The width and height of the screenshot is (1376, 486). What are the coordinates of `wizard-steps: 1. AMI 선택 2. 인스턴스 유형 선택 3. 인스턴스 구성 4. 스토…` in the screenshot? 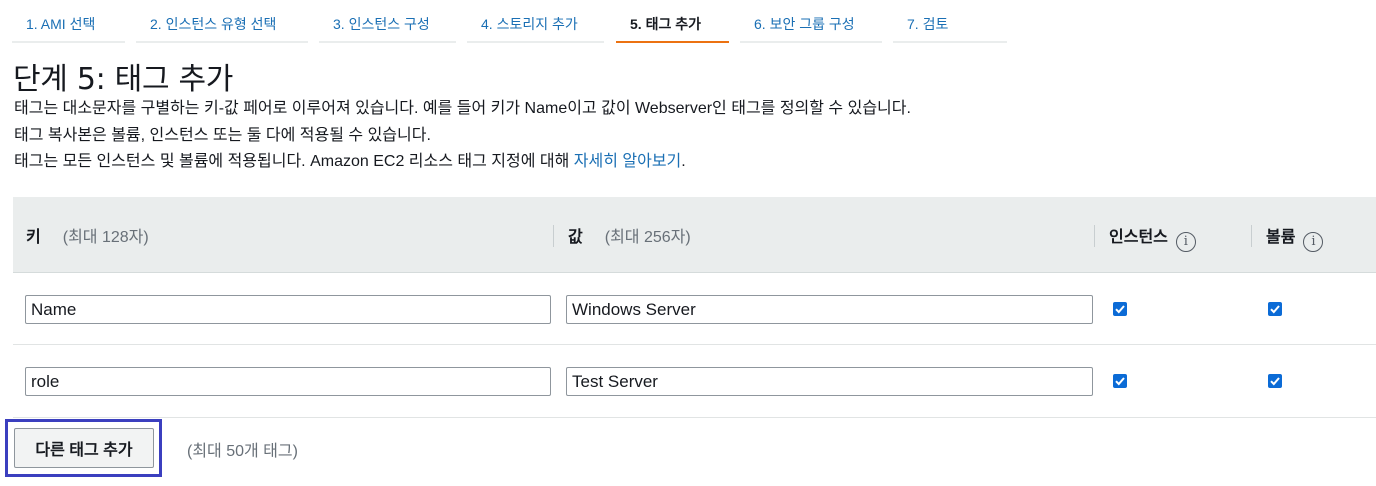 It's located at (688, 22).